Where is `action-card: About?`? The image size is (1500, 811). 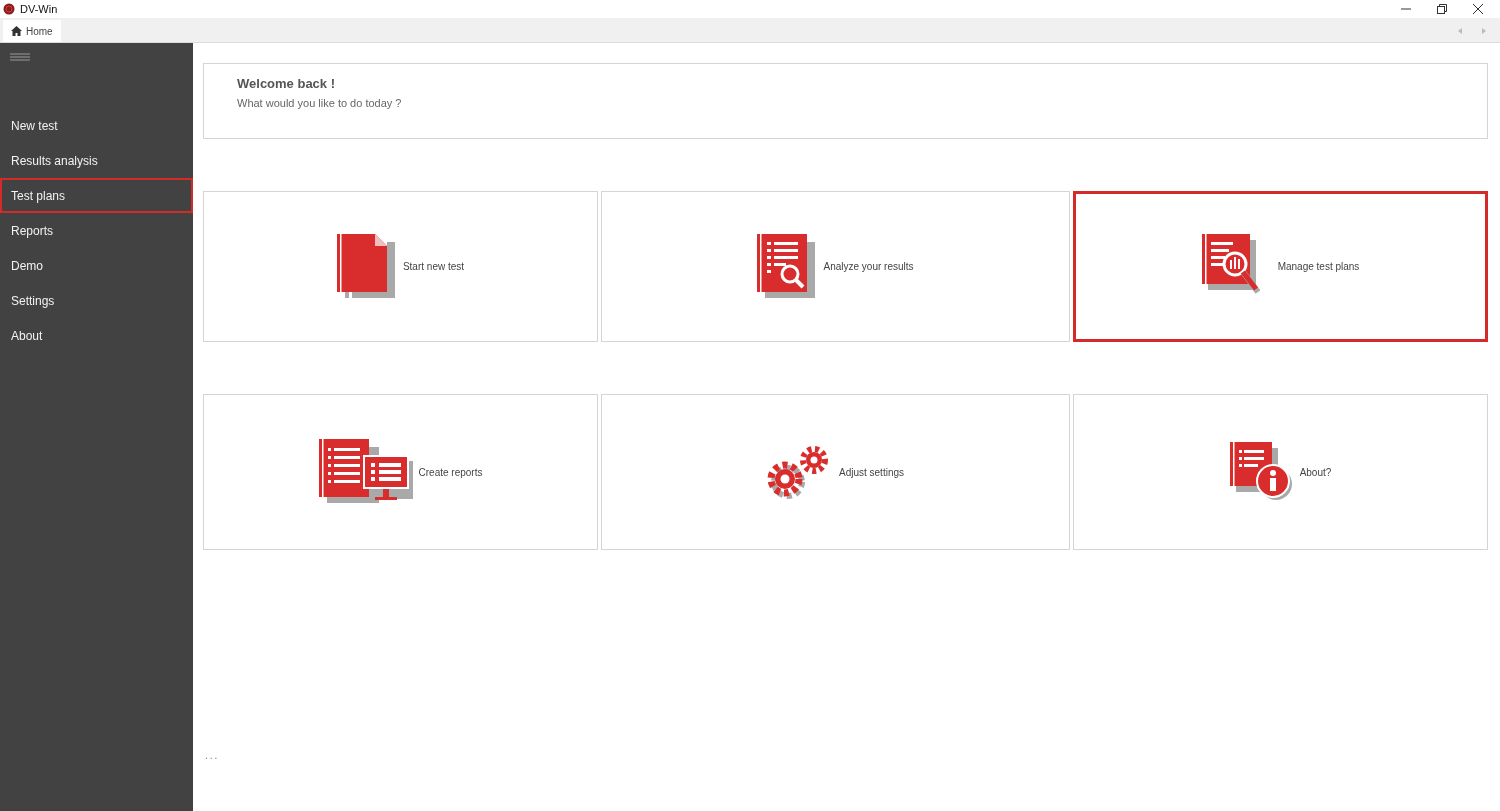
action-card: About? is located at coordinates (1280, 472).